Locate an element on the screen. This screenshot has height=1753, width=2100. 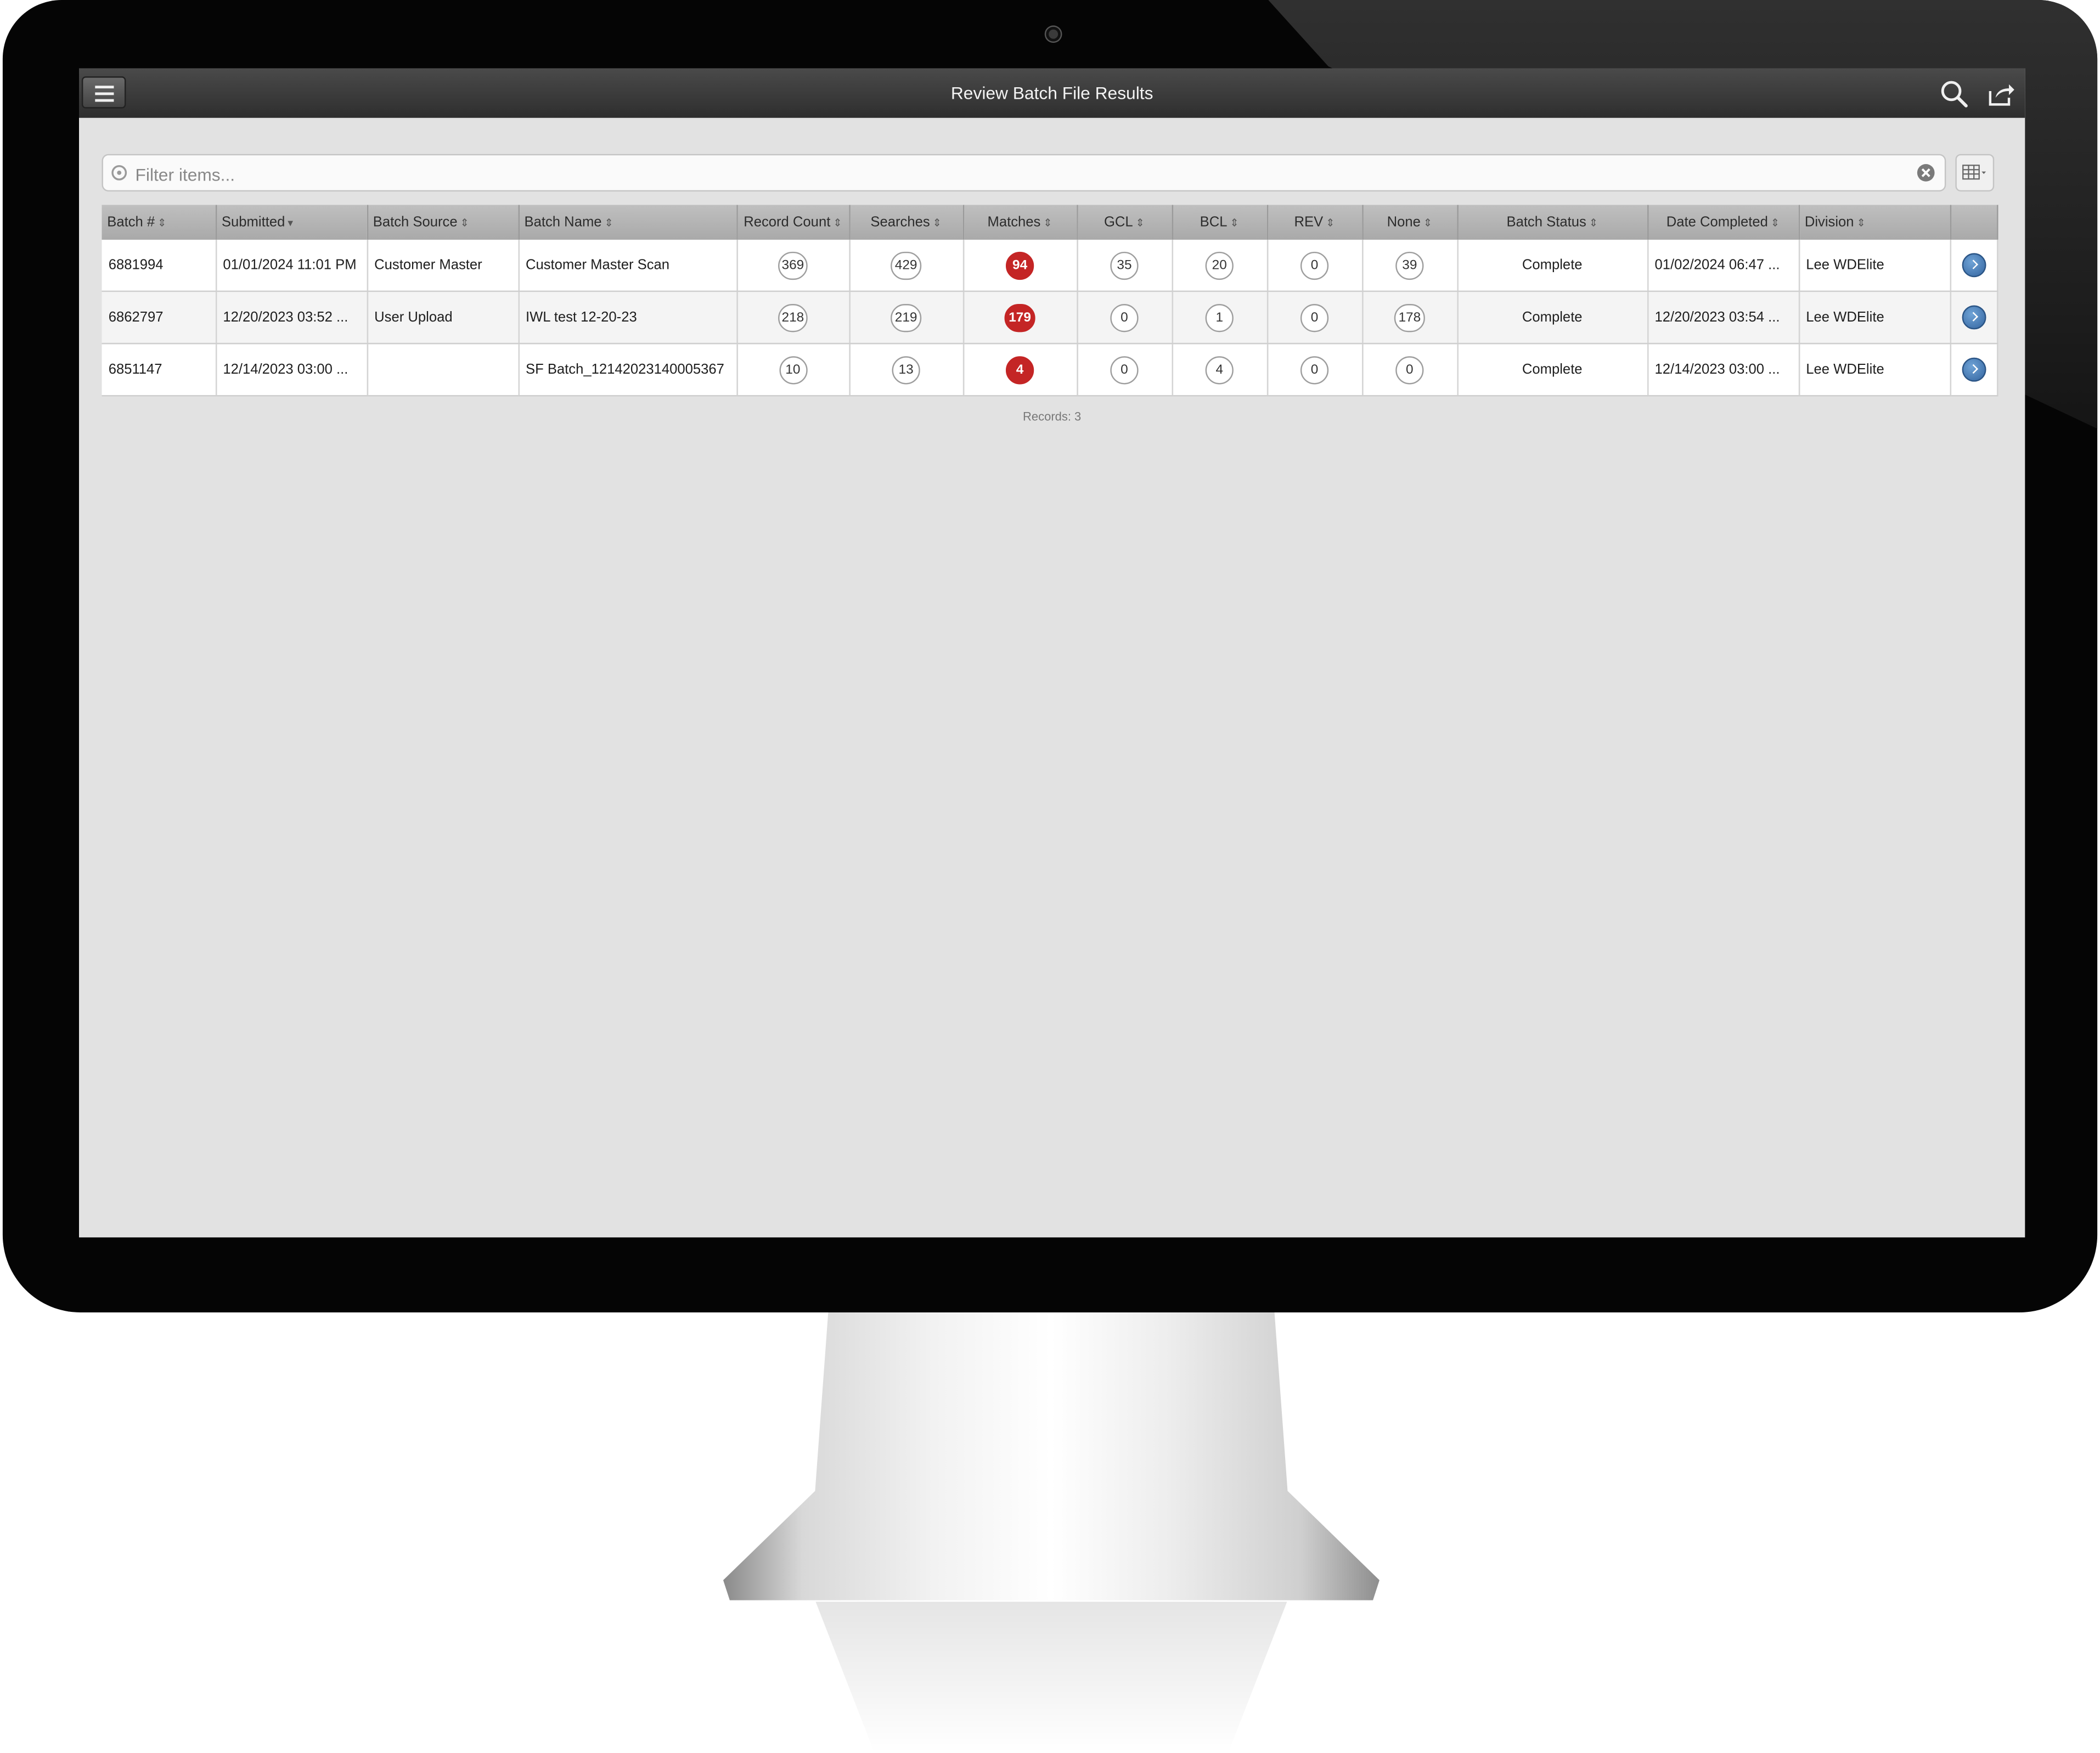
col-header-batch: Batch # ⇕ is located at coordinates (160, 222).